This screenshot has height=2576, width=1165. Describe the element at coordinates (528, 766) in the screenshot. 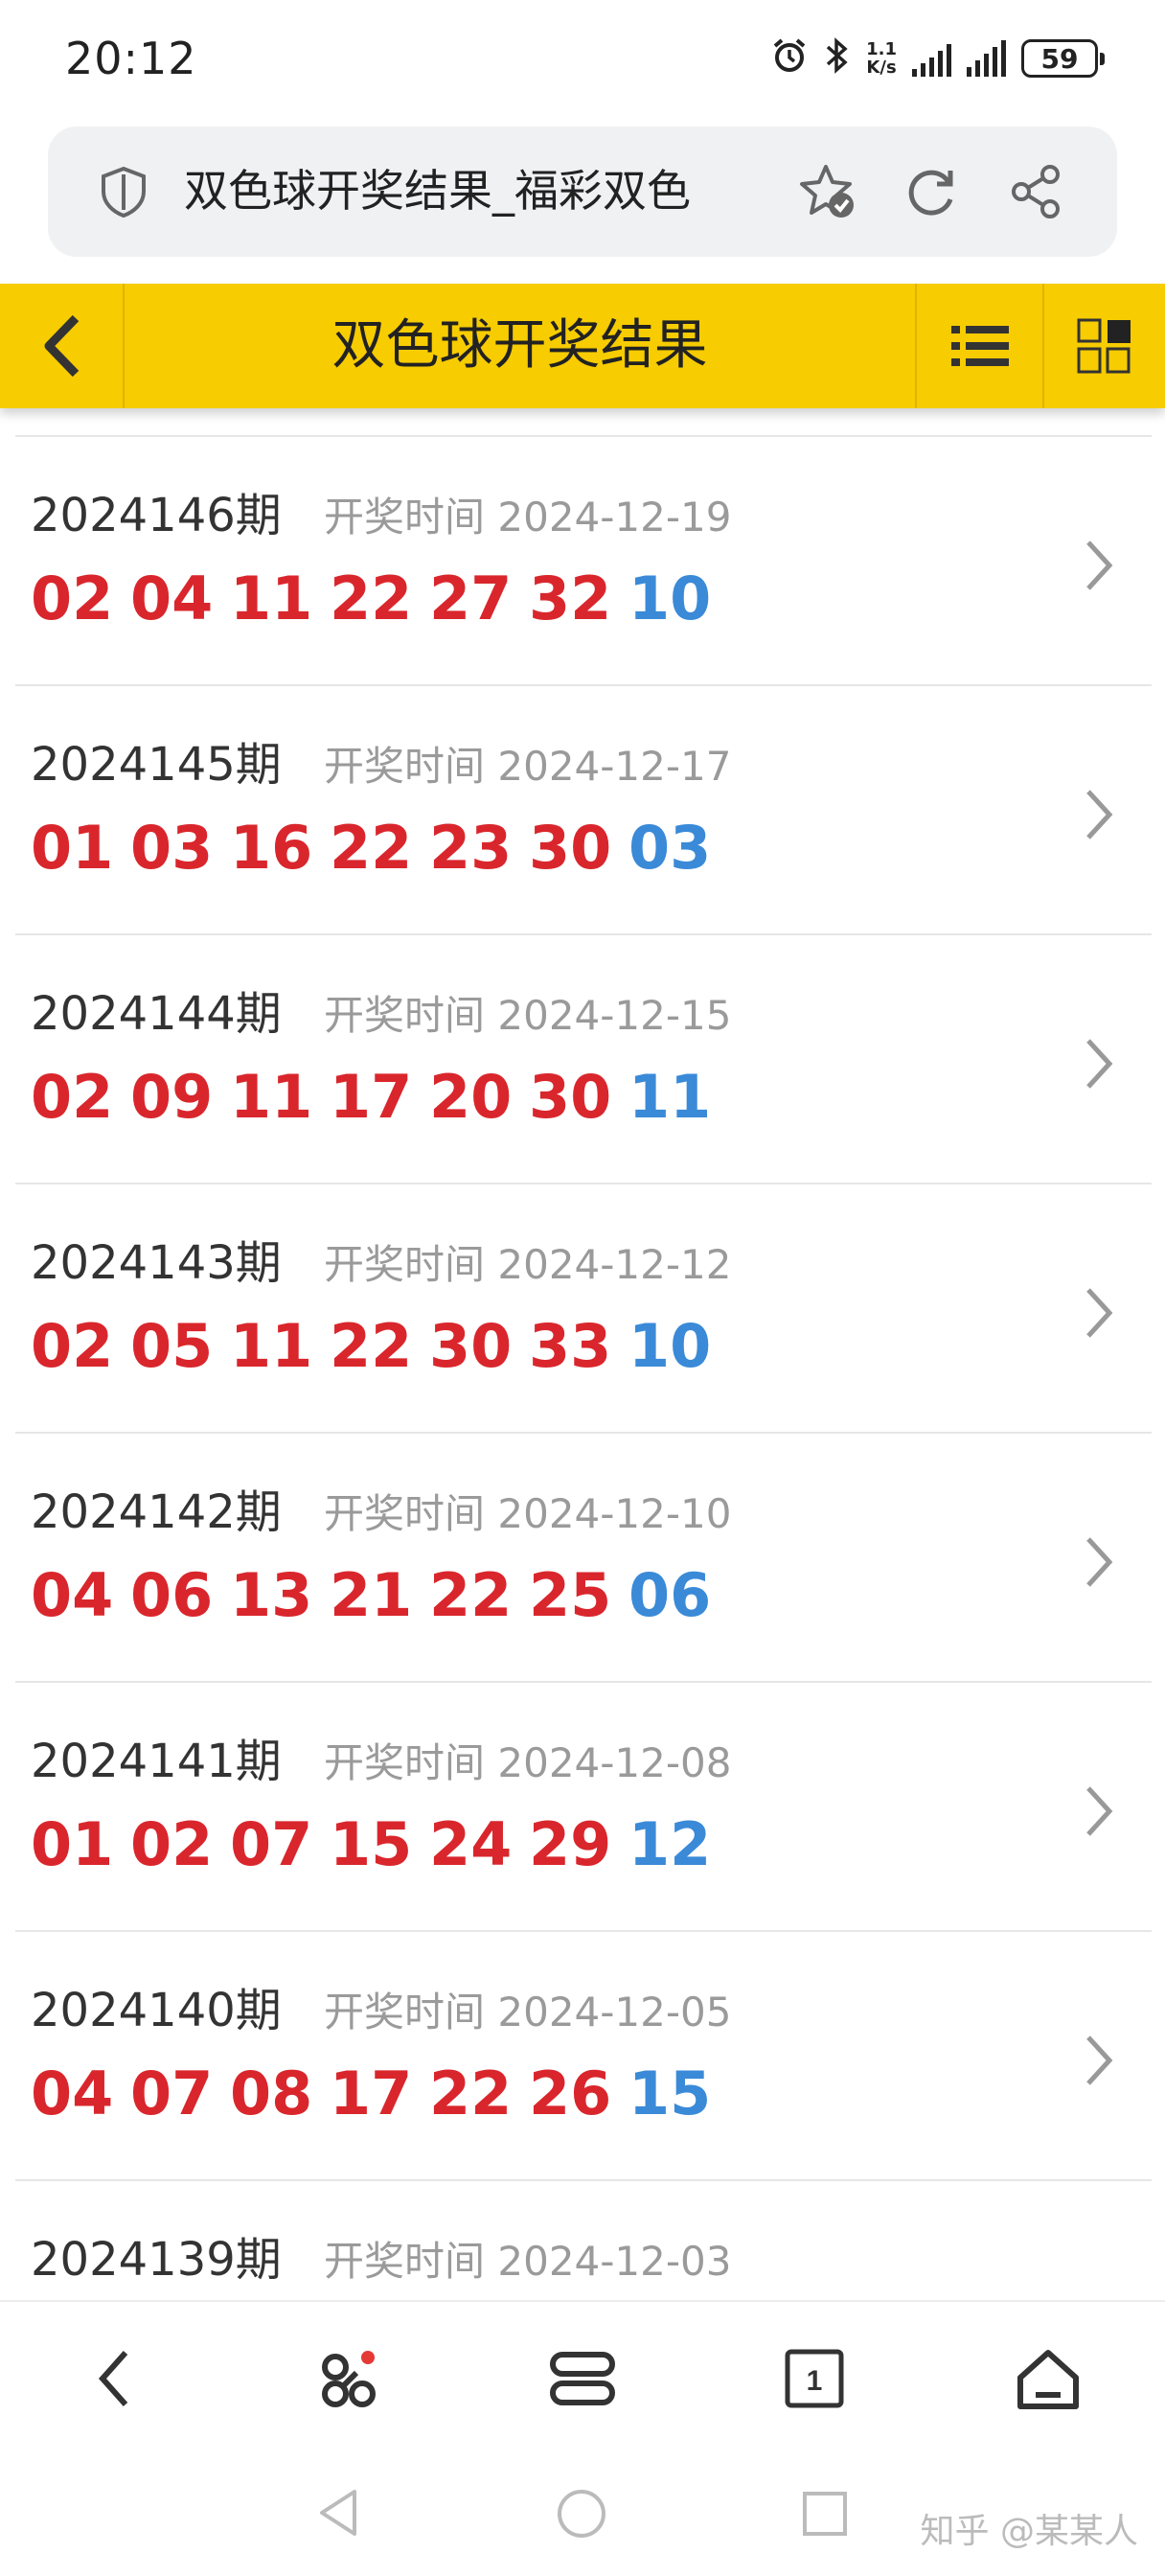

I see `draw-date: 开奖时间 2024-12-17` at that location.